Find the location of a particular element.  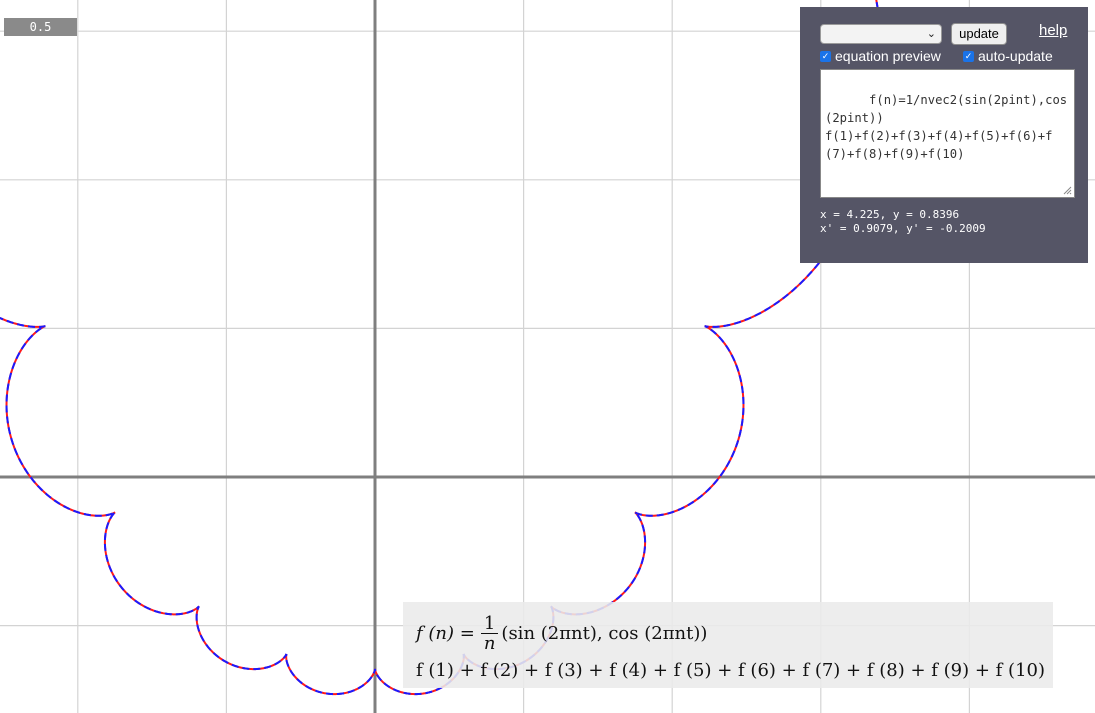

fraction-numerator: 1 is located at coordinates (489, 624).